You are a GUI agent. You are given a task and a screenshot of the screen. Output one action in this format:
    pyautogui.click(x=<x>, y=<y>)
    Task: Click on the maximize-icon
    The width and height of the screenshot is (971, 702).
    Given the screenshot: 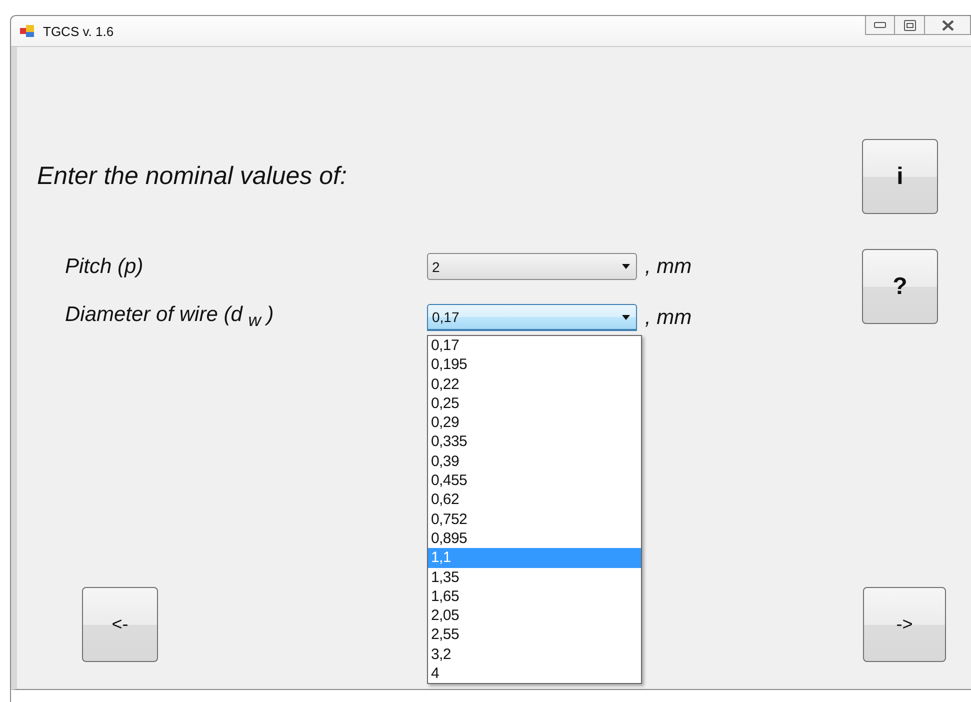 What is the action you would take?
    pyautogui.click(x=910, y=25)
    